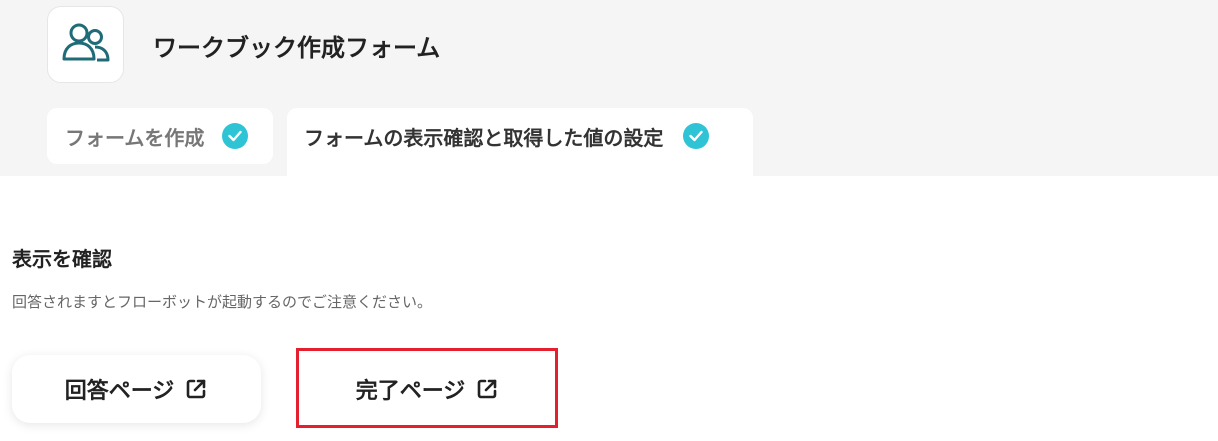 The width and height of the screenshot is (1218, 441). I want to click on app-icon-tile, so click(85, 44).